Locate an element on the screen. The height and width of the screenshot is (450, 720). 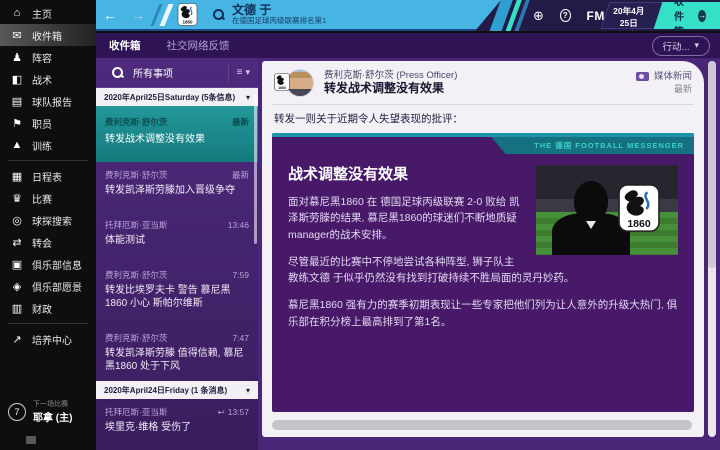
inbox-message: 费利克斯·舒尔茨 最新 转发凯泽斯劳滕加入晋级争夺 is located at coordinates (177, 183).